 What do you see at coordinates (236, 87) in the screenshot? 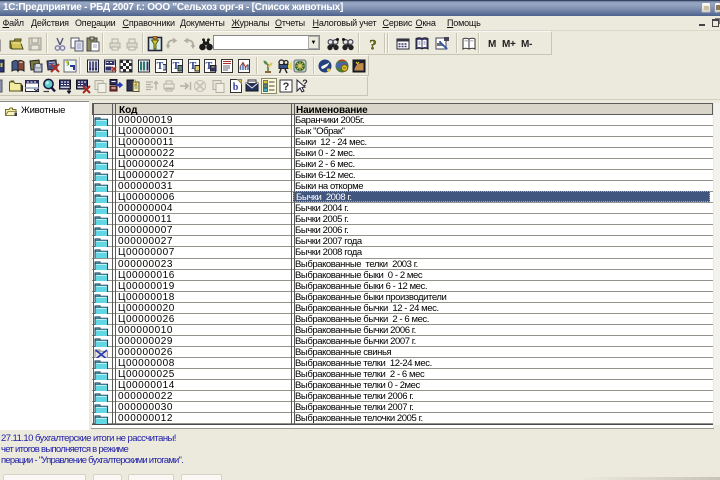
I see `svg-text: b` at bounding box center [236, 87].